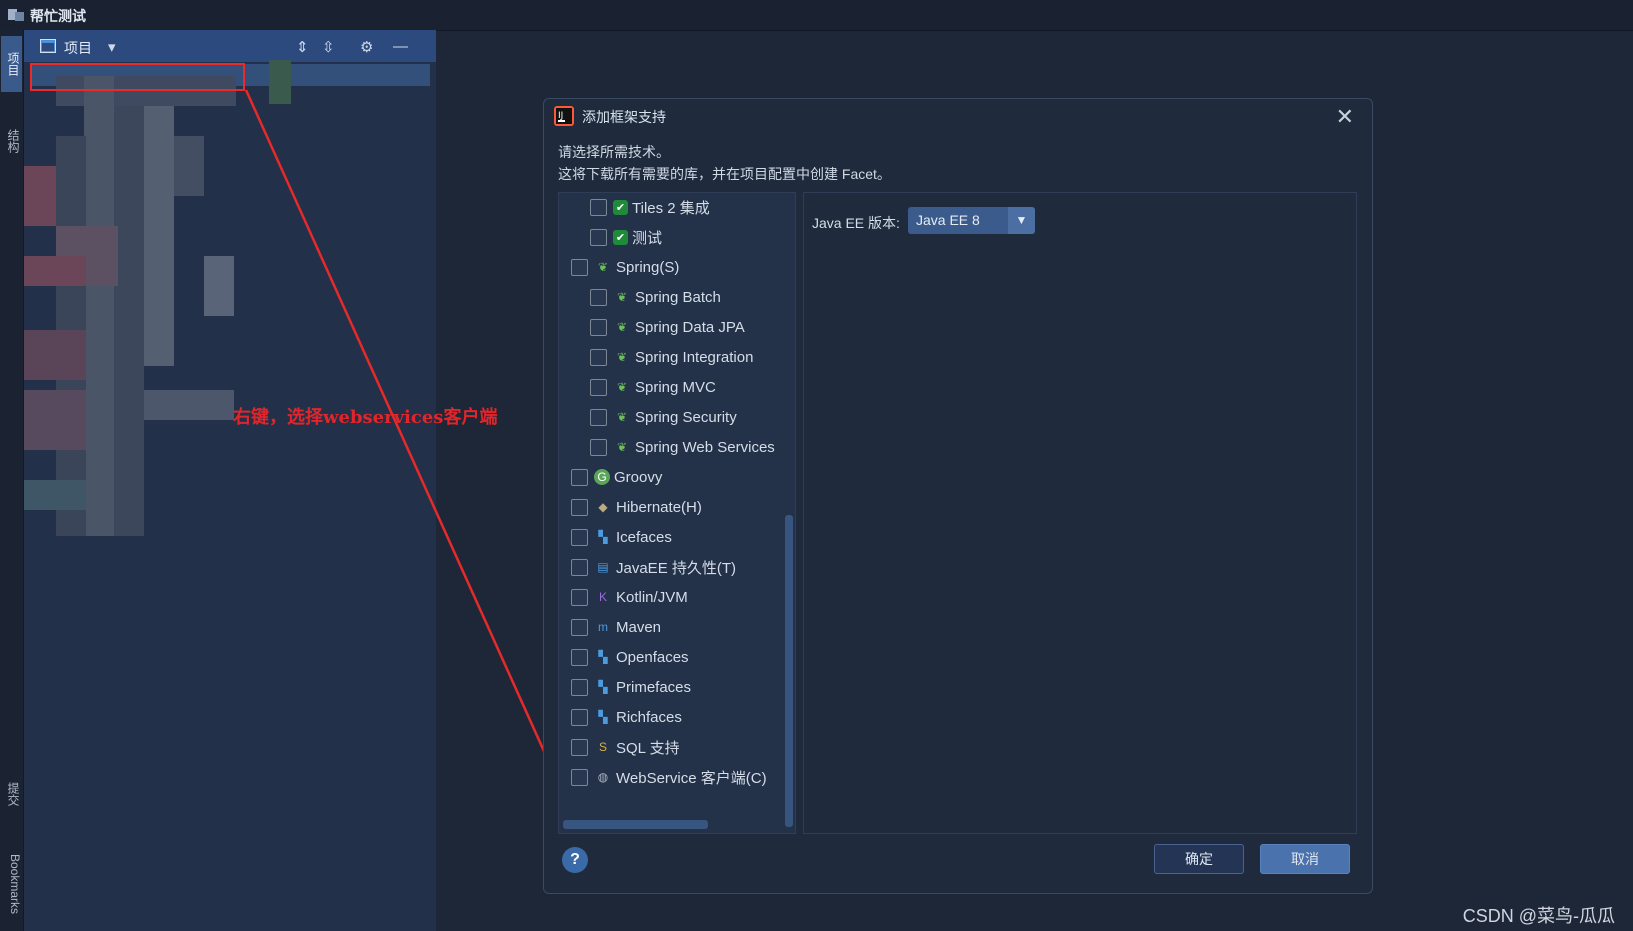  I want to click on framework-item: ◆ Hibernate(H), so click(636, 507).